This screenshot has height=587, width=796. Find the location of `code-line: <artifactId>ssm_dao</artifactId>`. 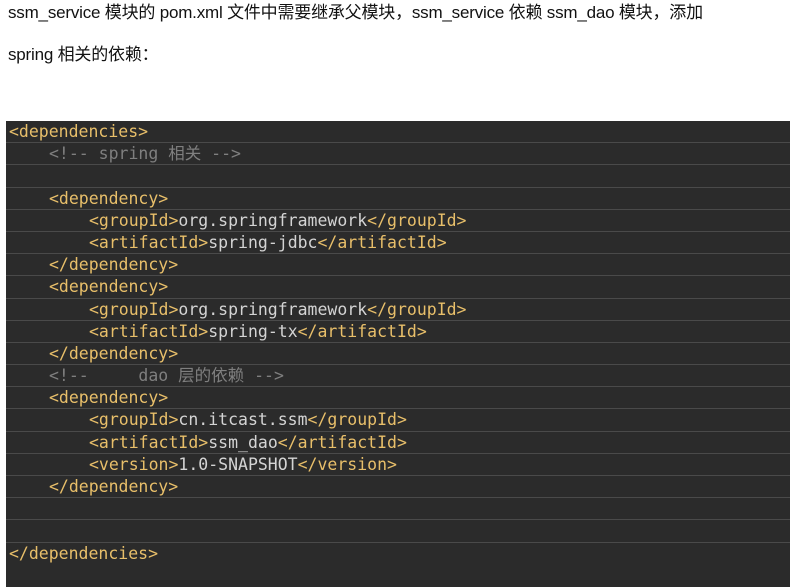

code-line: <artifactId>ssm_dao</artifactId> is located at coordinates (398, 443).